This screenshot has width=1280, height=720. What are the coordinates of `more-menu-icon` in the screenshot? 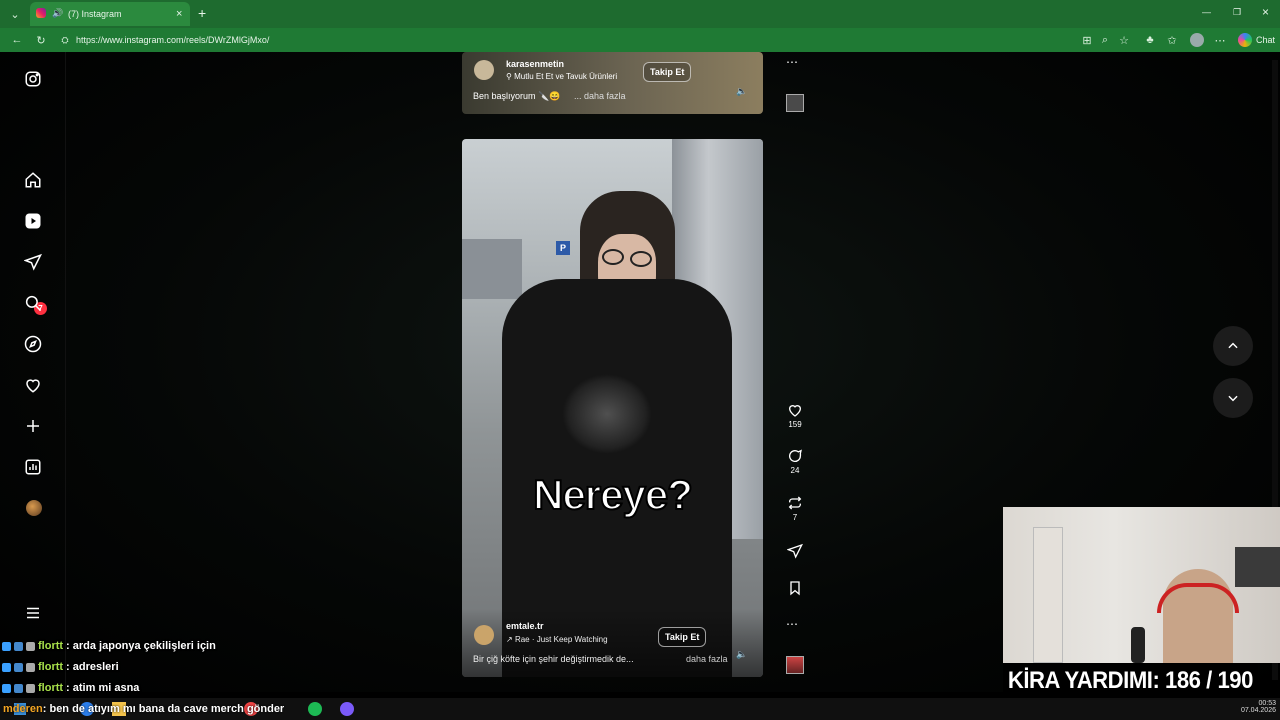 It's located at (33, 613).